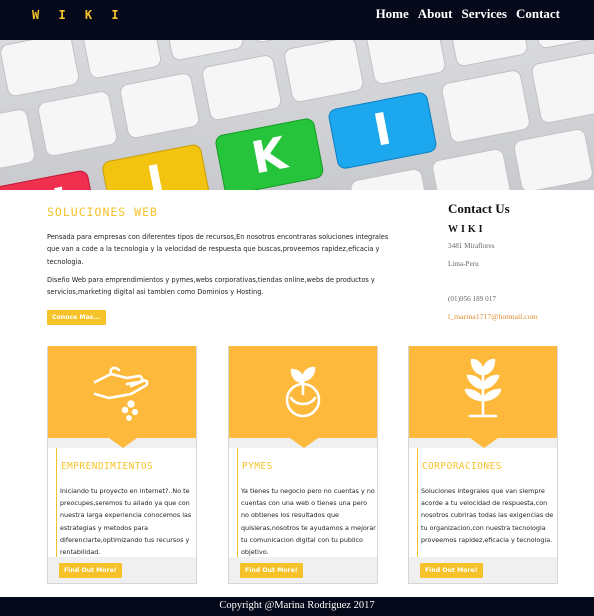  I want to click on contact-phone: (01)956 189 017, so click(472, 299).